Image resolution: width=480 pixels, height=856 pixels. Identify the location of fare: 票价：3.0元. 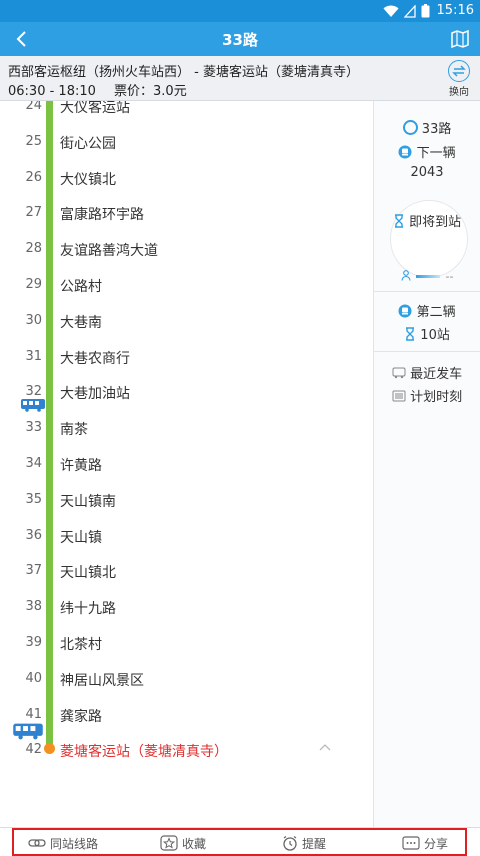
(150, 91).